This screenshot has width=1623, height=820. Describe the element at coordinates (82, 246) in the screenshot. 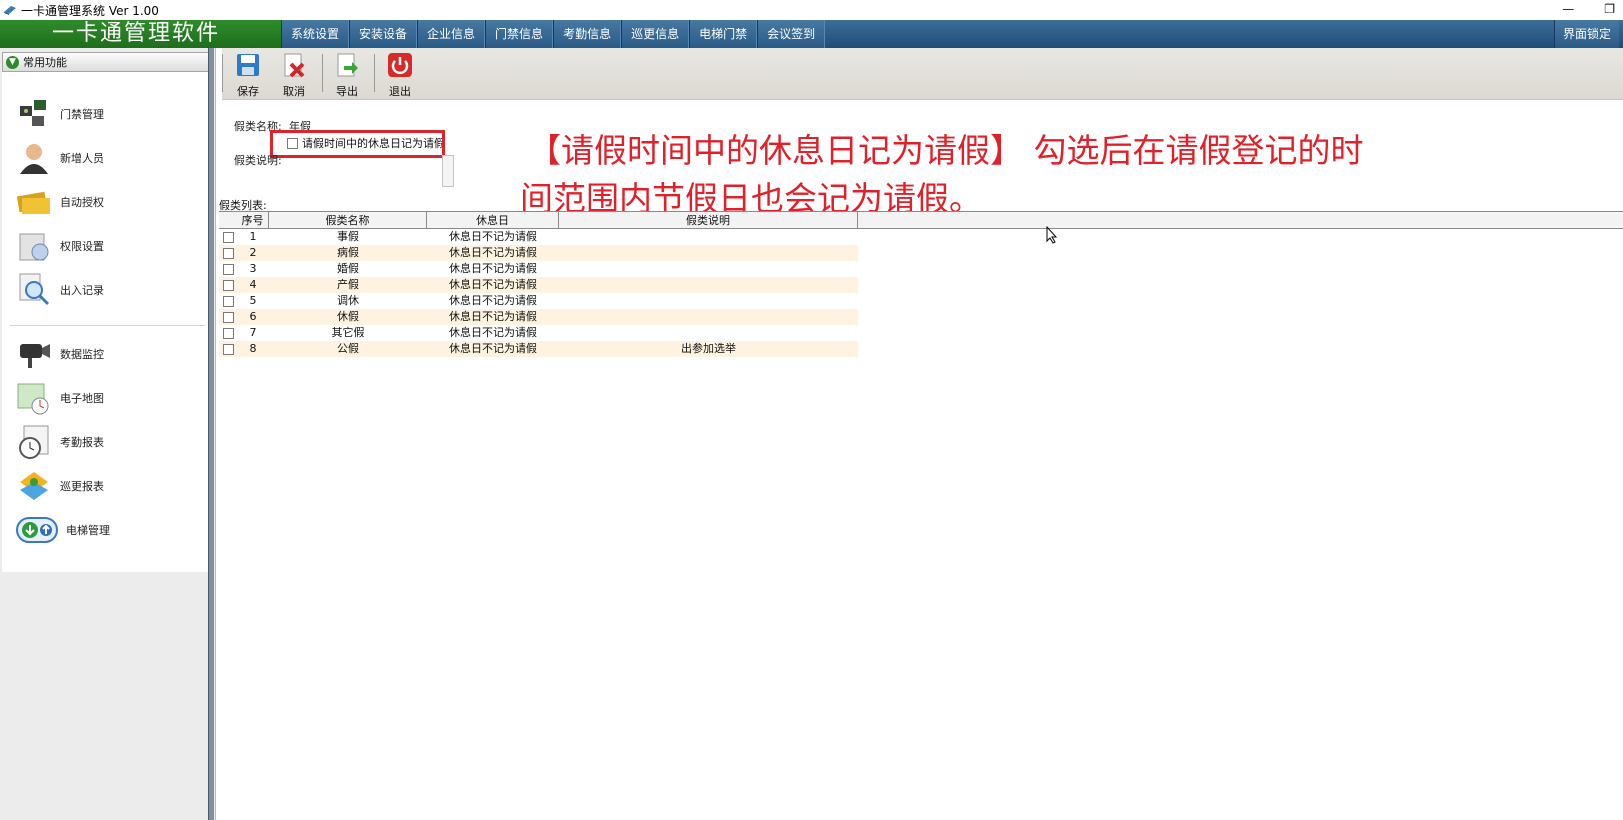

I see `sidebar-item-label: 权限设置` at that location.